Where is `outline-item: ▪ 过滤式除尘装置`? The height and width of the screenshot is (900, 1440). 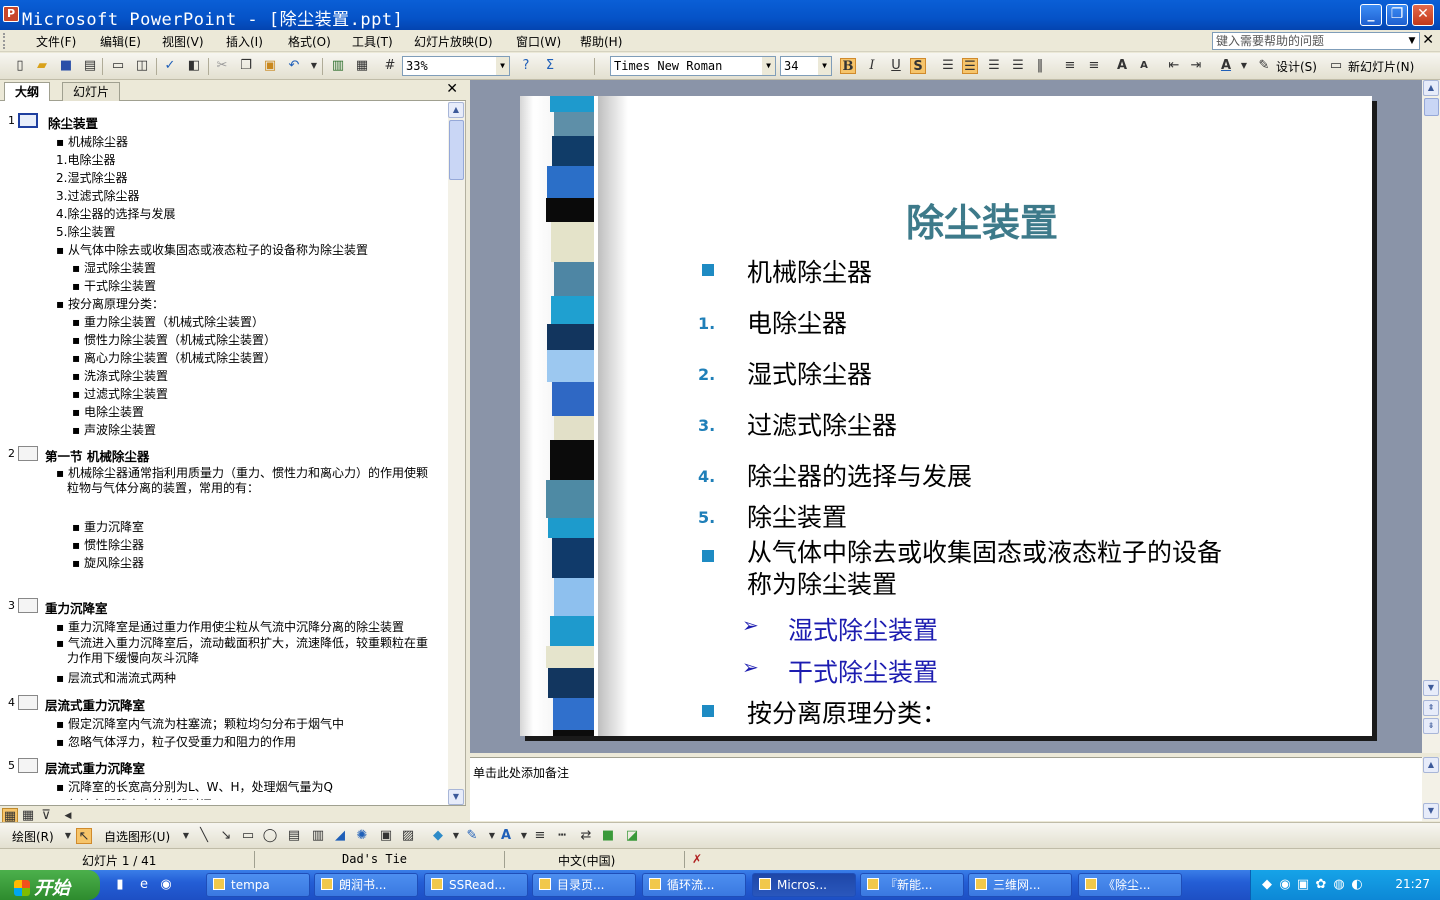 outline-item: ▪ 过滤式除尘装置 is located at coordinates (120, 393).